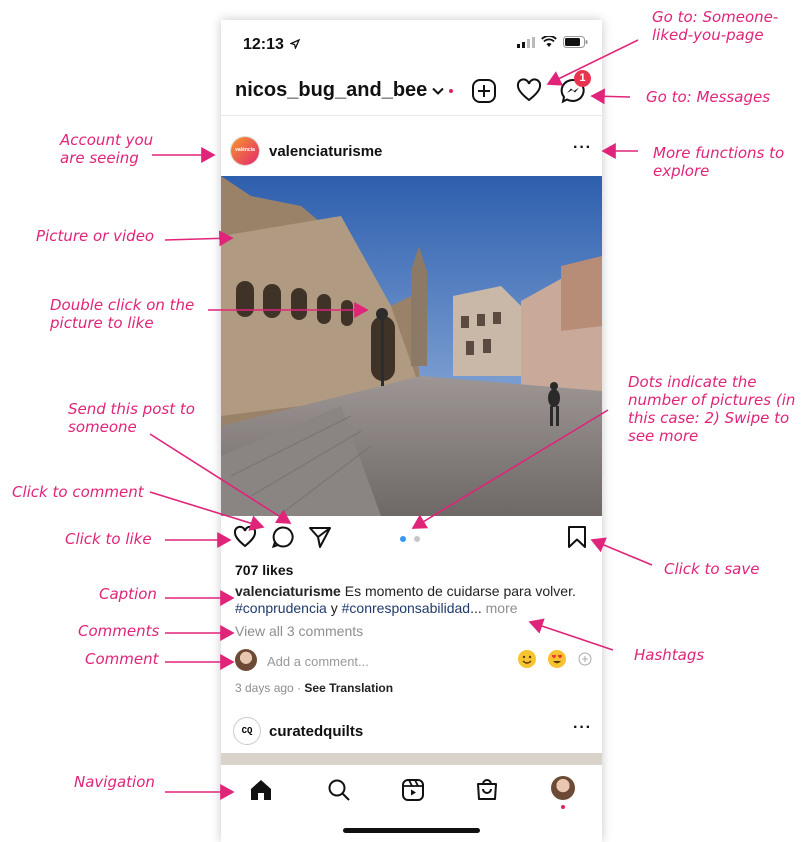 The width and height of the screenshot is (810, 842). Describe the element at coordinates (119, 631) in the screenshot. I see `annotation-comments: Comments` at that location.